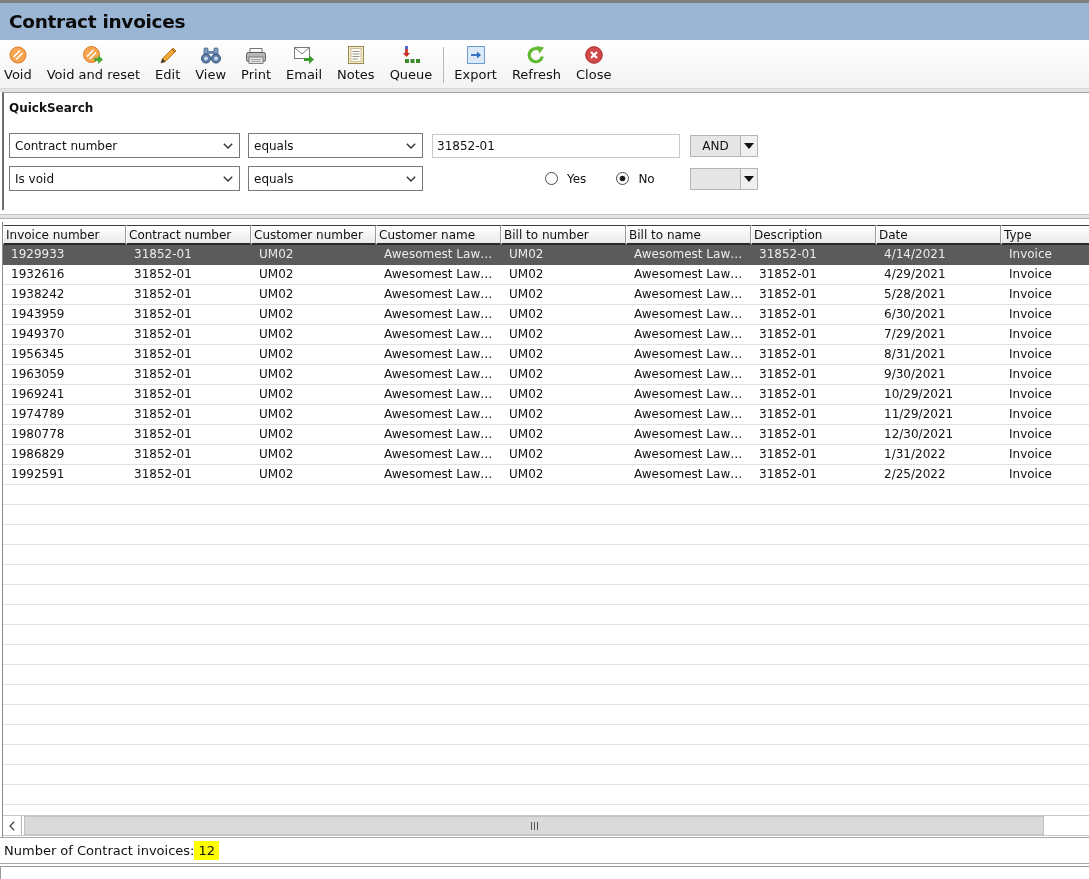 This screenshot has height=879, width=1089. What do you see at coordinates (688, 235) in the screenshot?
I see `column-header: Bill to name` at bounding box center [688, 235].